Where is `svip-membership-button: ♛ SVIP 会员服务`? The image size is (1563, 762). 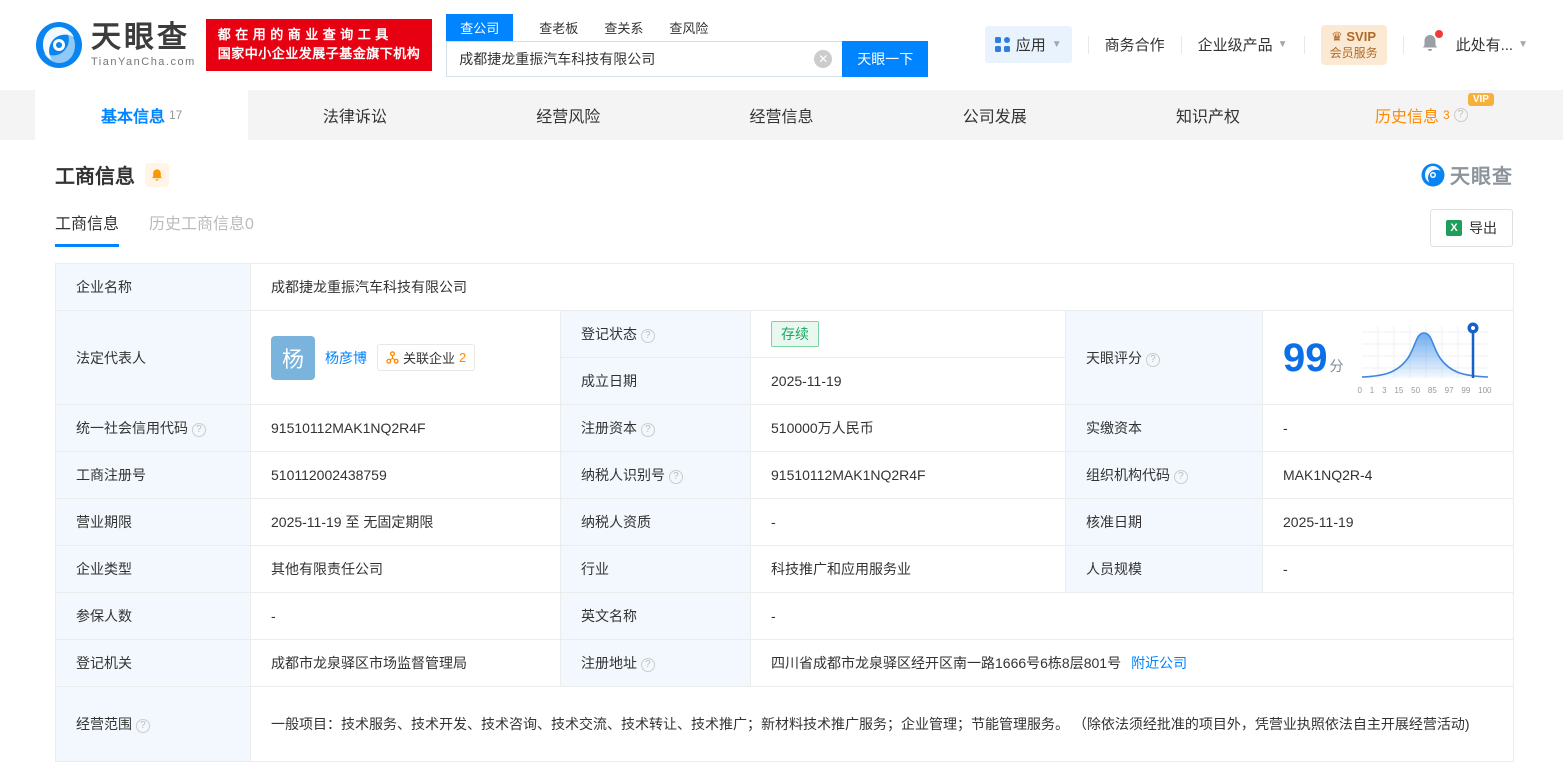 svip-membership-button: ♛ SVIP 会员服务 is located at coordinates (1353, 45).